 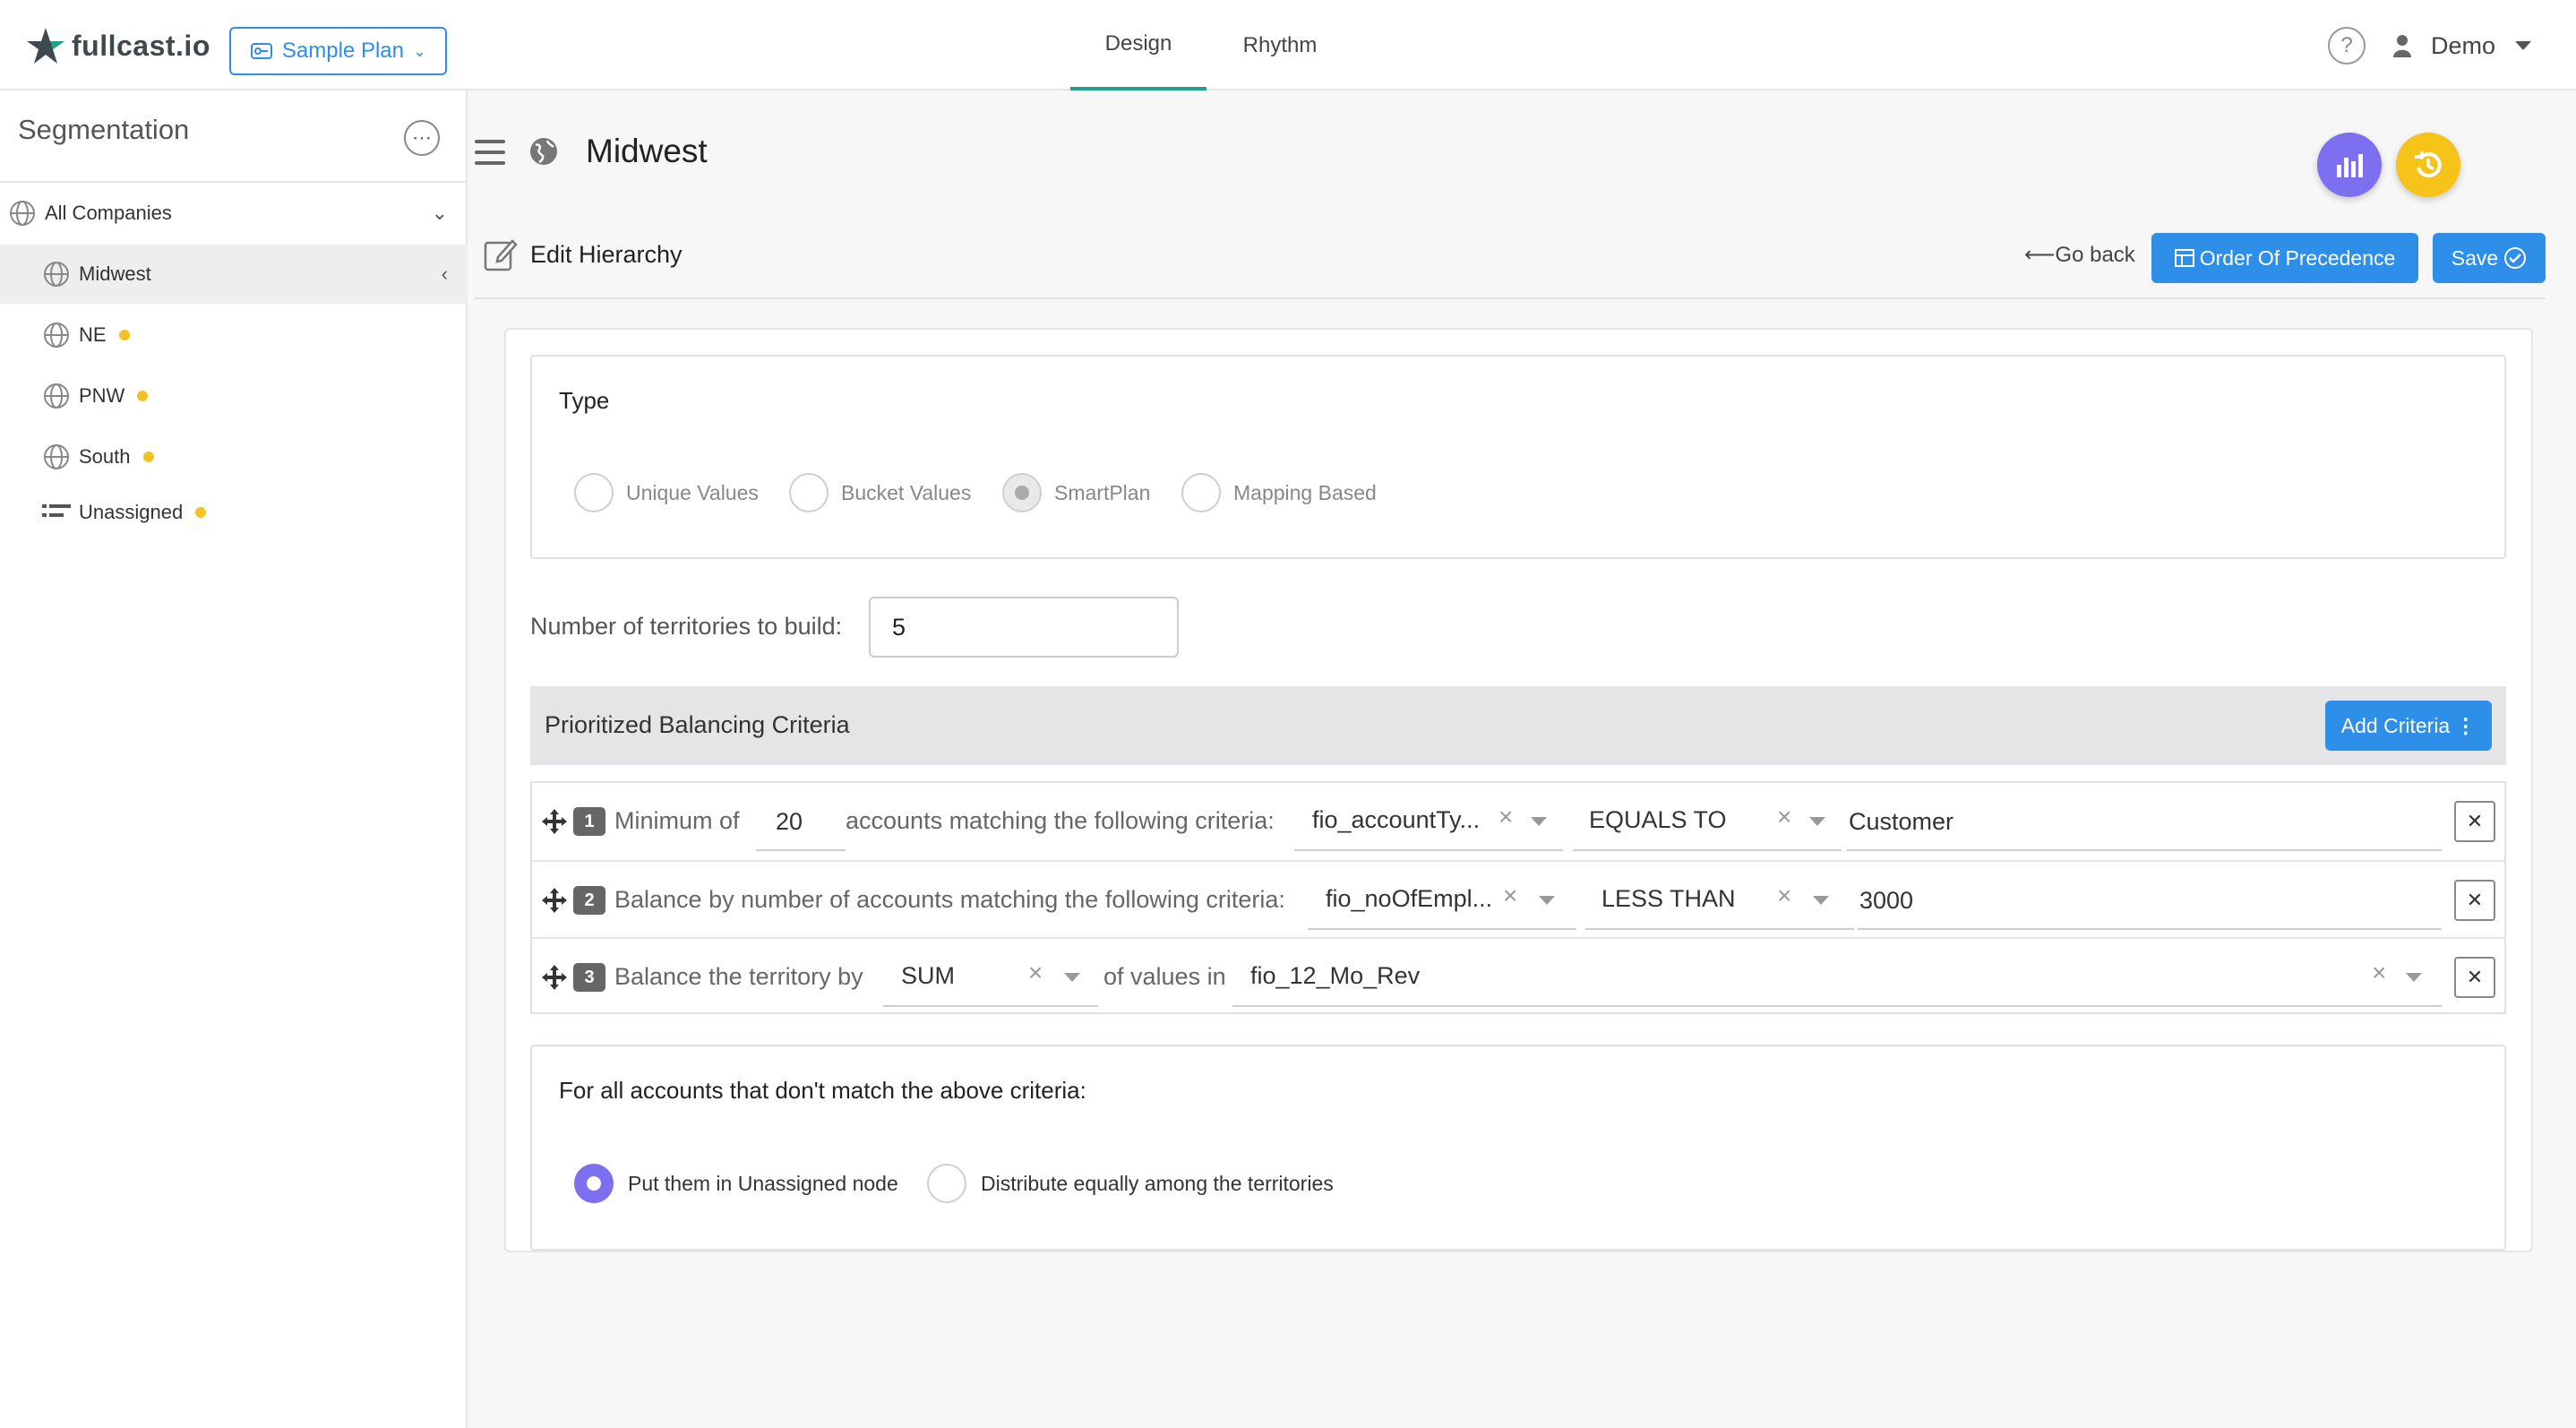 What do you see at coordinates (234, 512) in the screenshot?
I see `sidebar-item-unassigned: Unassigned` at bounding box center [234, 512].